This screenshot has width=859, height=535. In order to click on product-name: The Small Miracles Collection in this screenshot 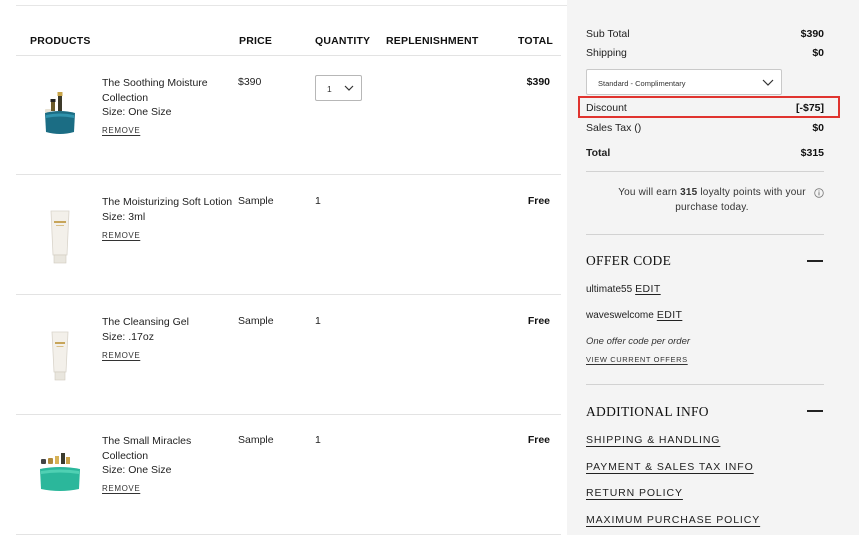, I will do `click(147, 448)`.